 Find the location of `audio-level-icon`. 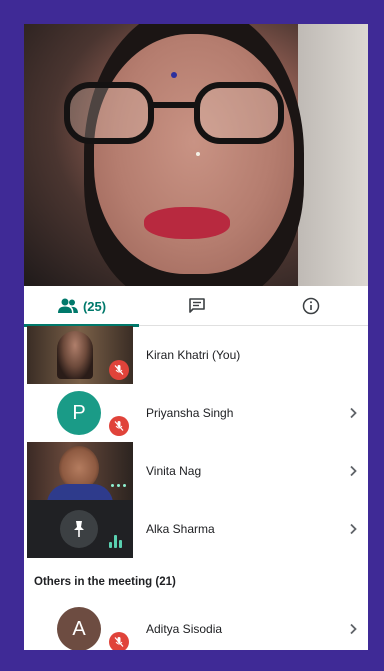

audio-level-icon is located at coordinates (115, 541).